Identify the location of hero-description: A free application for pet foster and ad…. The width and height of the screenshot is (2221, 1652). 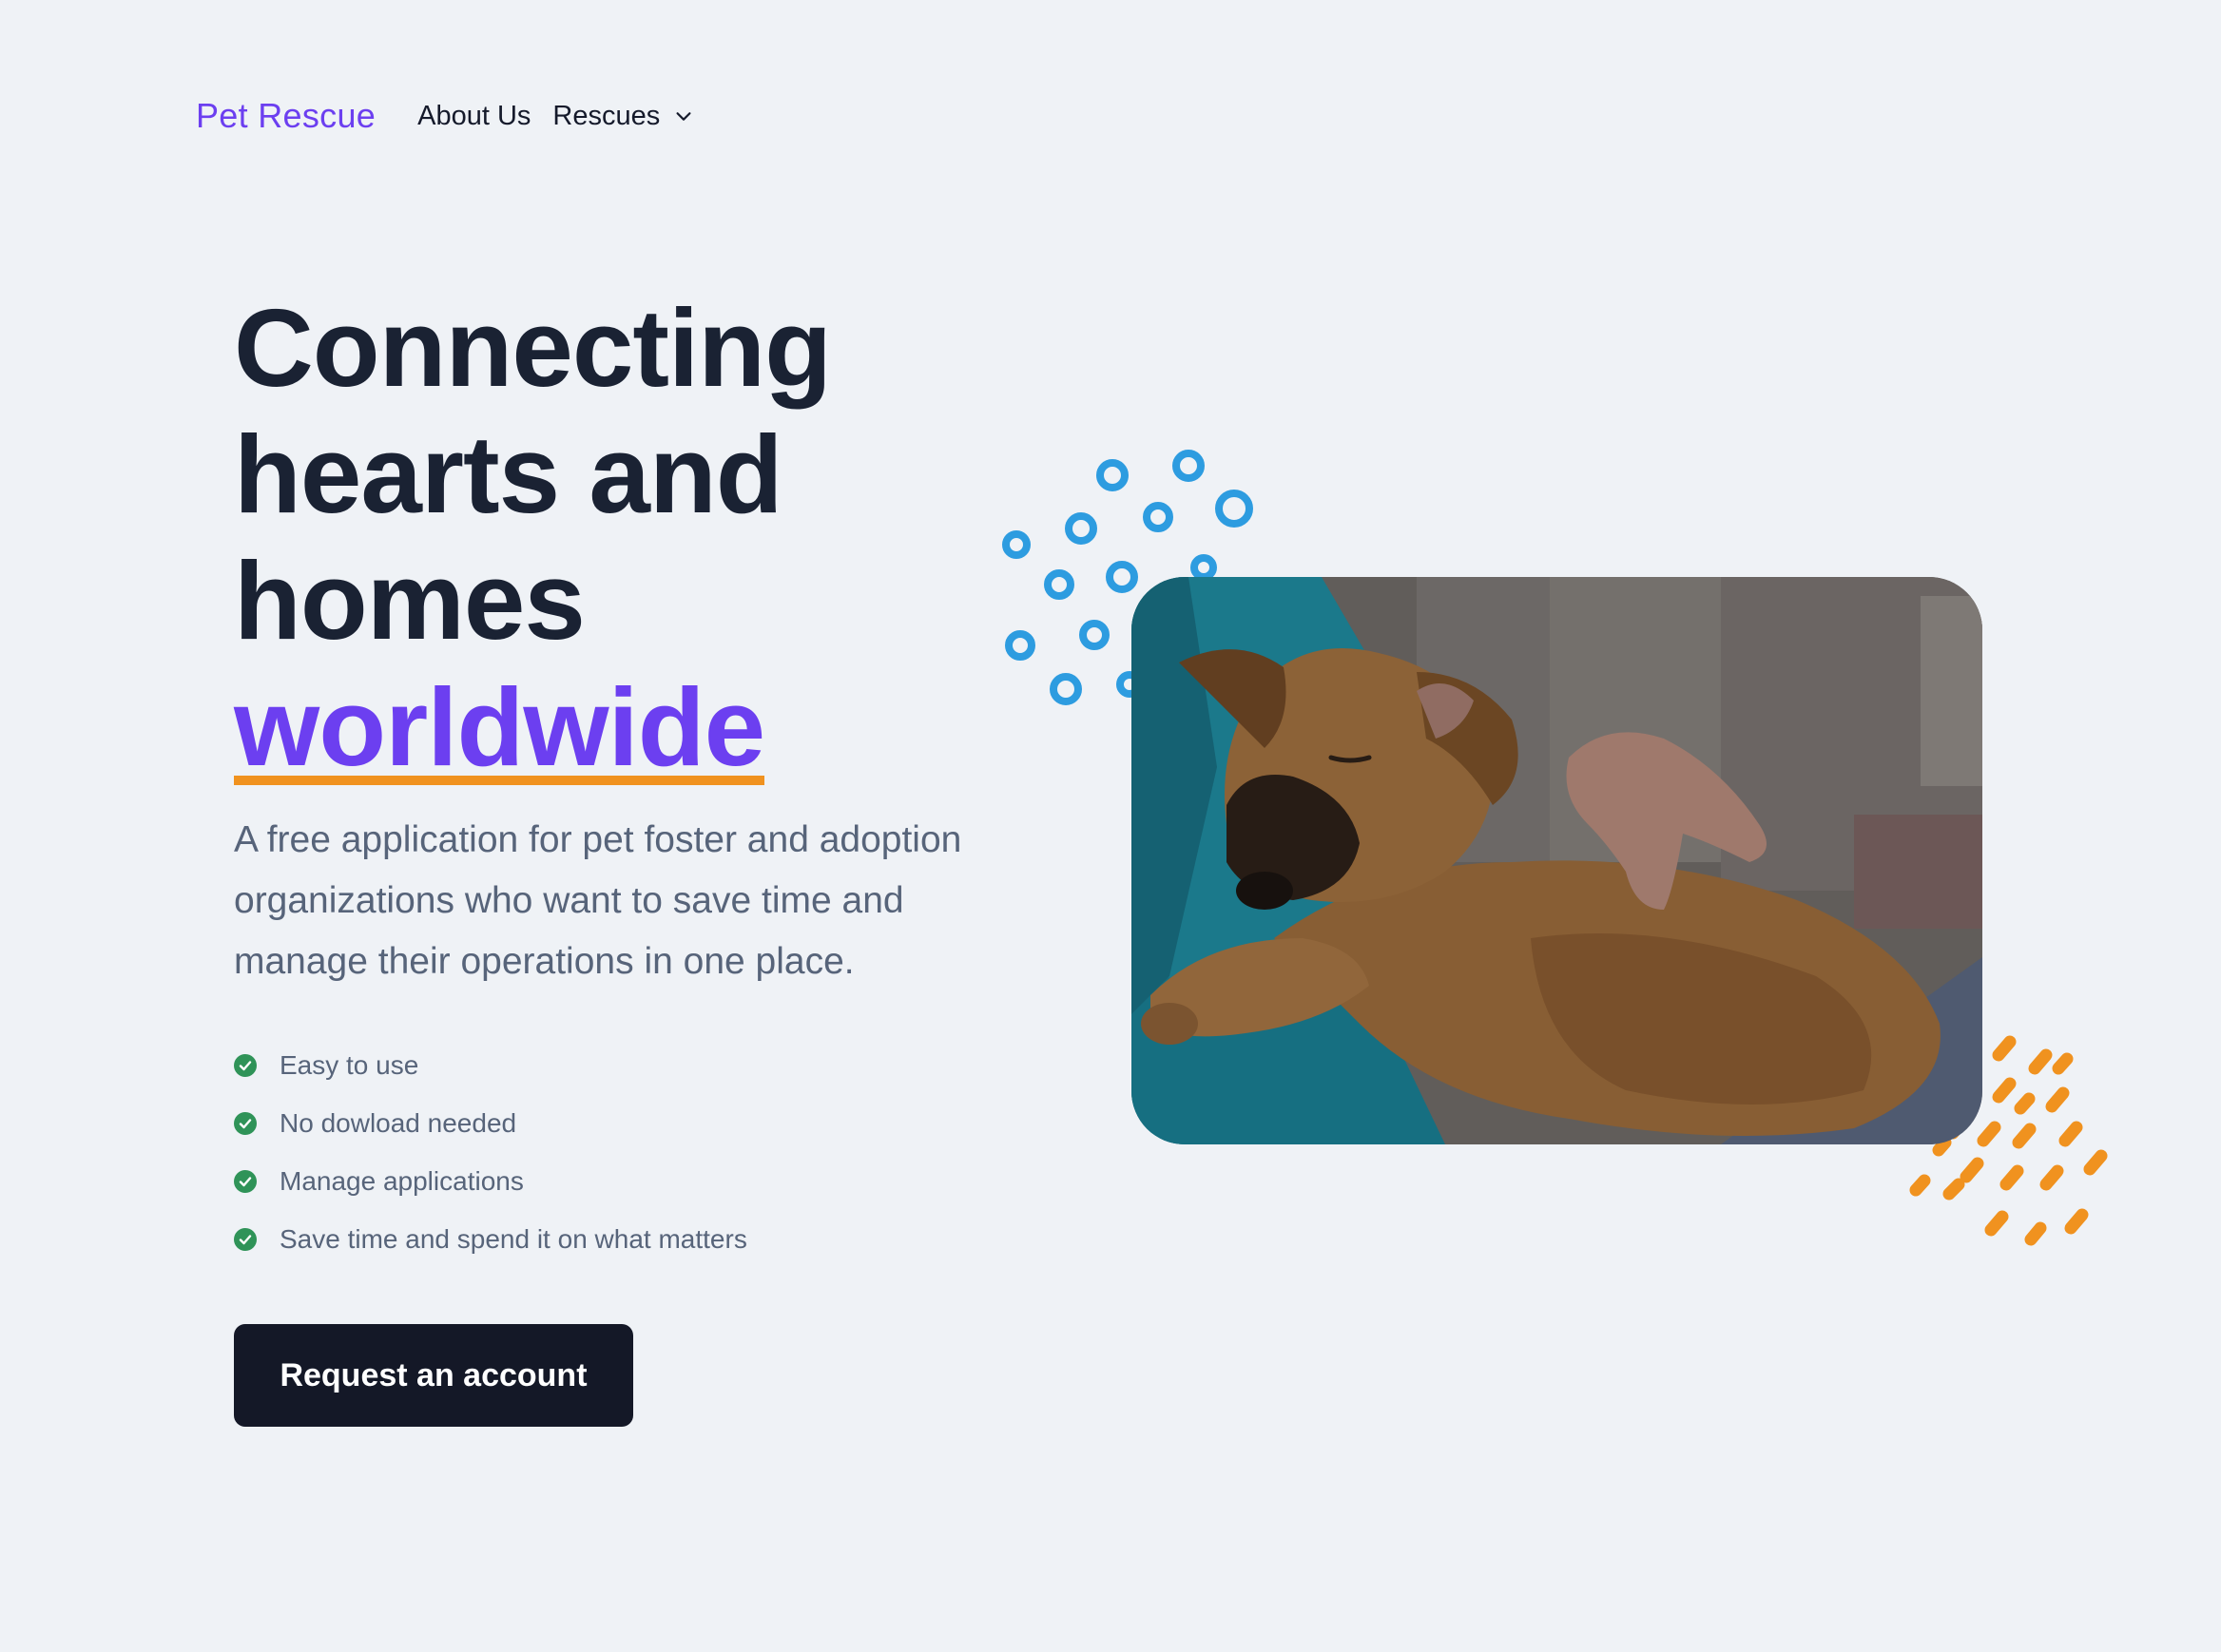
(598, 900).